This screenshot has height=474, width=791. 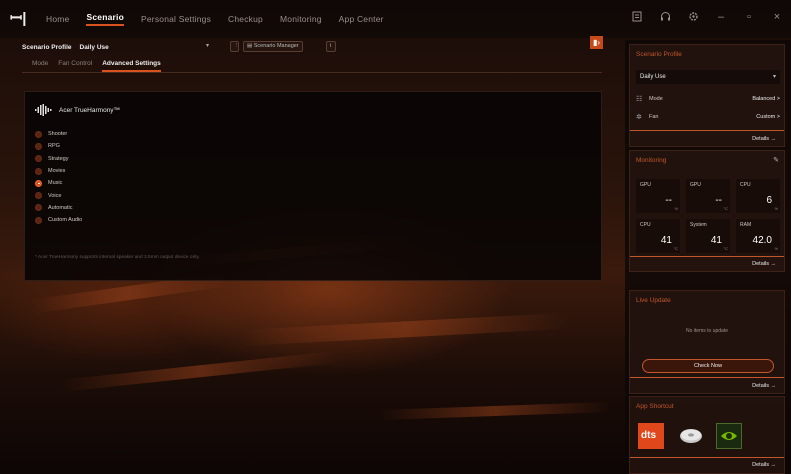 What do you see at coordinates (665, 18) in the screenshot?
I see `headset-icon` at bounding box center [665, 18].